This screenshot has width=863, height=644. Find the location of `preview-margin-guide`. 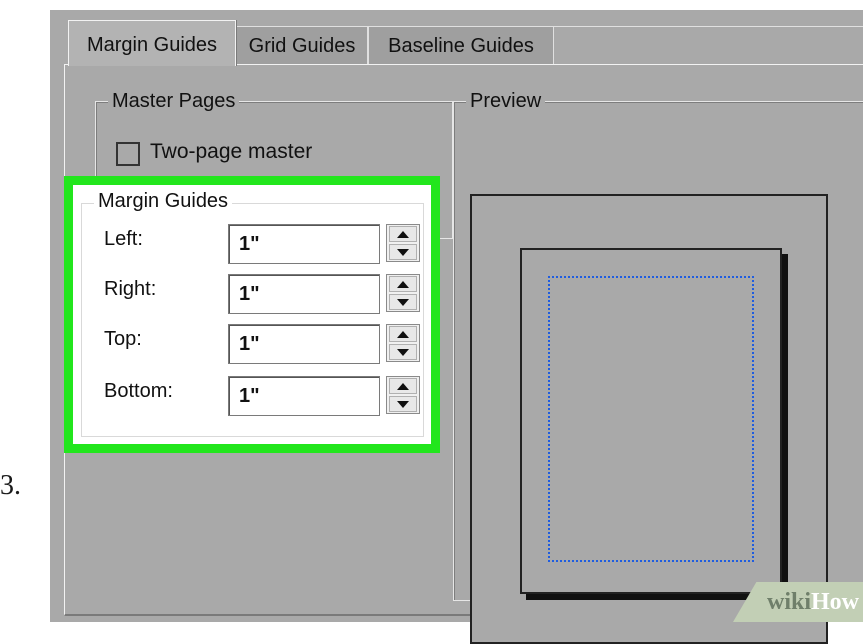

preview-margin-guide is located at coordinates (651, 419).